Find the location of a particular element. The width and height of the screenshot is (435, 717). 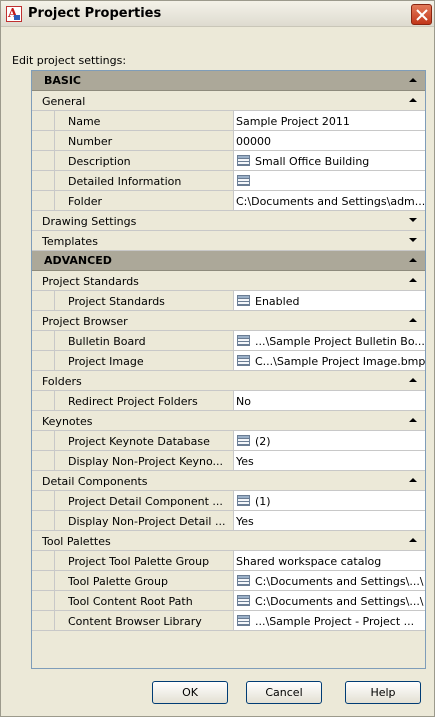

property-row: Description Small Office Building is located at coordinates (228, 161).